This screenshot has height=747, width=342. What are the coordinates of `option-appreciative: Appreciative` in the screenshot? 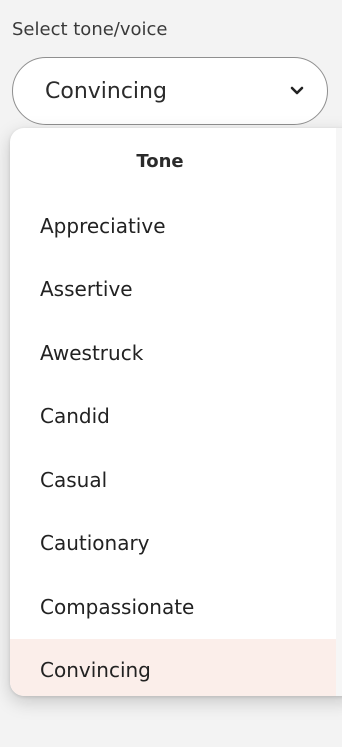 It's located at (173, 226).